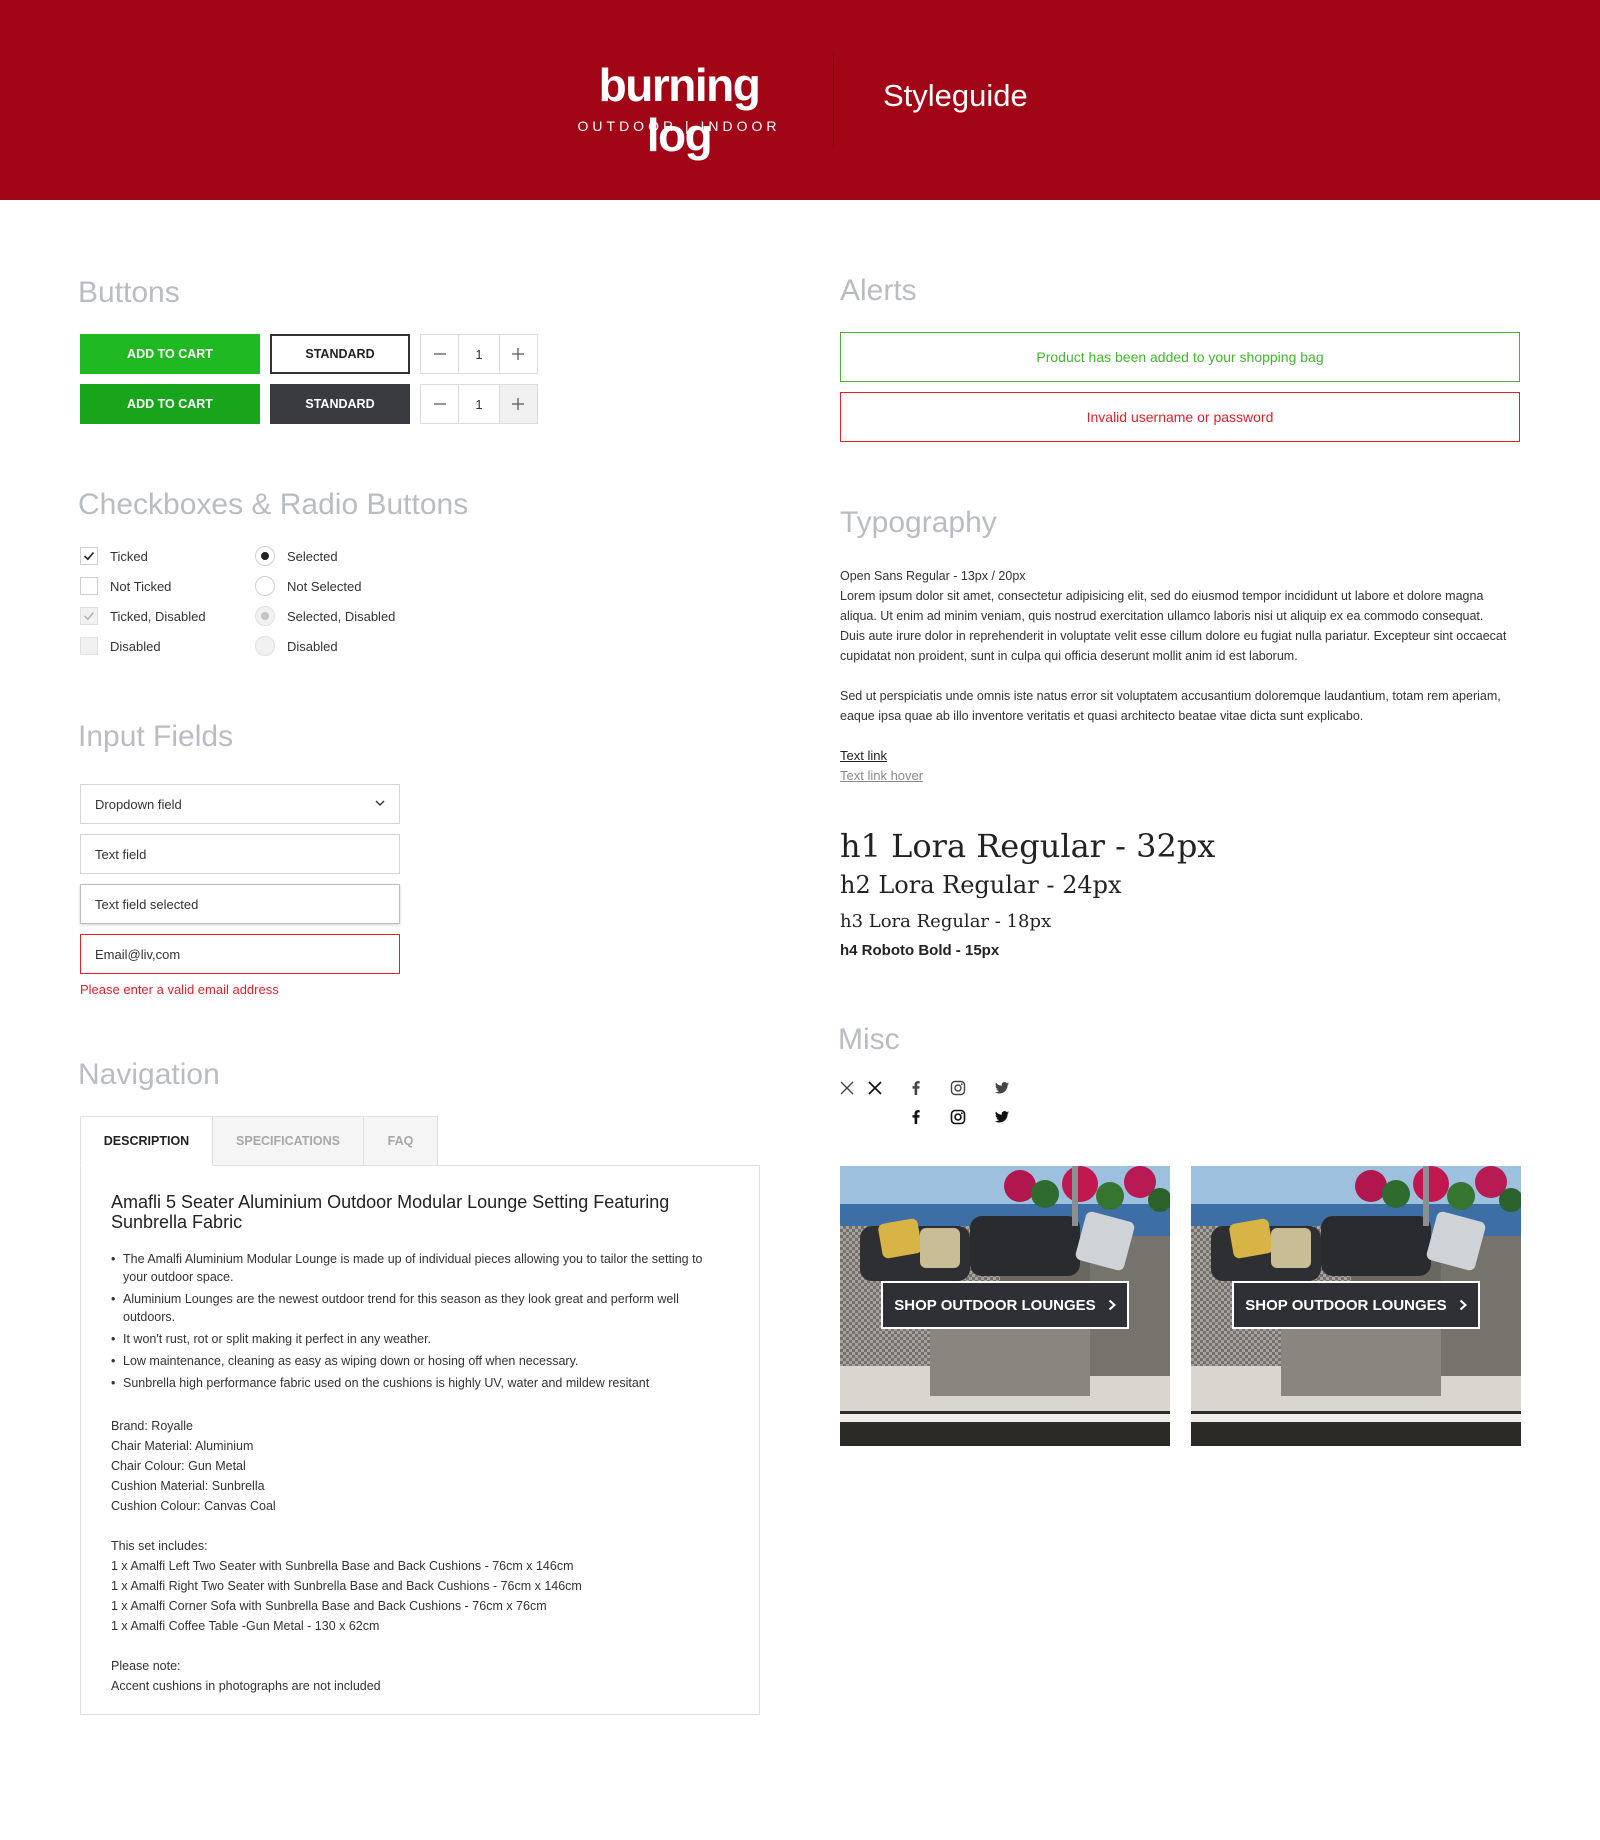 This screenshot has height=1840, width=1600. Describe the element at coordinates (312, 556) in the screenshot. I see `radio-label: Selected` at that location.